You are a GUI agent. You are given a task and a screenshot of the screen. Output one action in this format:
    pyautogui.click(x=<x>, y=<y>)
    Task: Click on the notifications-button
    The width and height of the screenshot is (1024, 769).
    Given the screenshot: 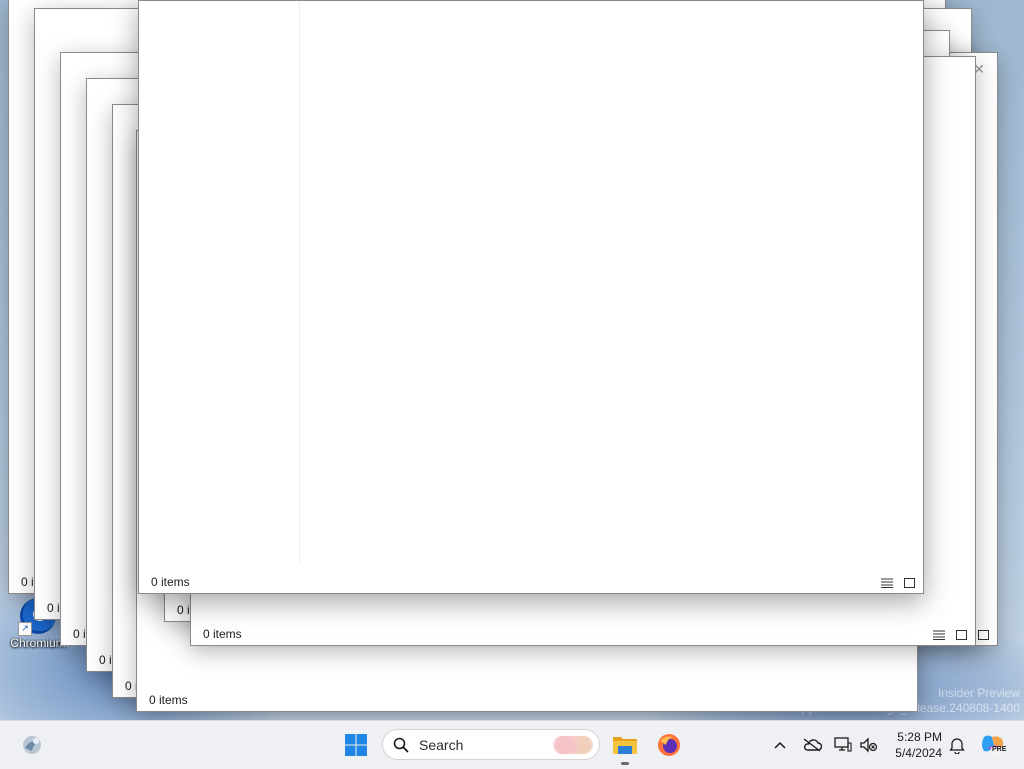 What is the action you would take?
    pyautogui.click(x=957, y=745)
    